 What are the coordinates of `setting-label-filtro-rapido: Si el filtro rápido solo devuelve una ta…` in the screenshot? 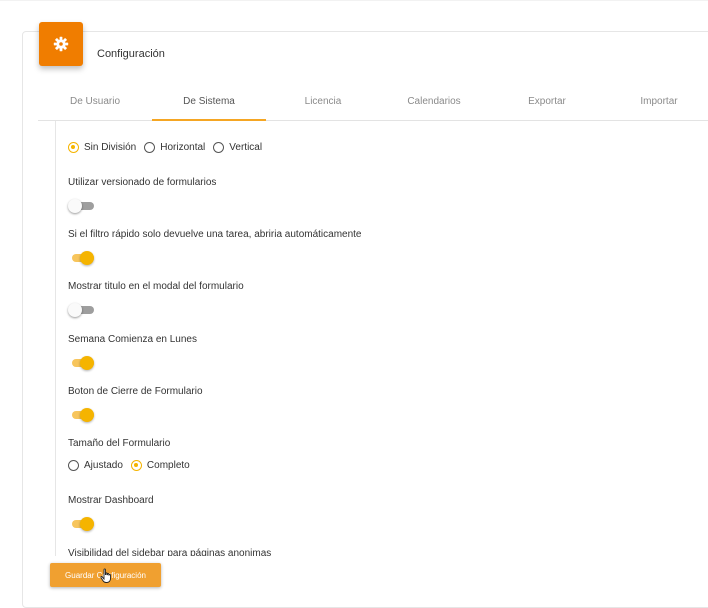 It's located at (215, 234).